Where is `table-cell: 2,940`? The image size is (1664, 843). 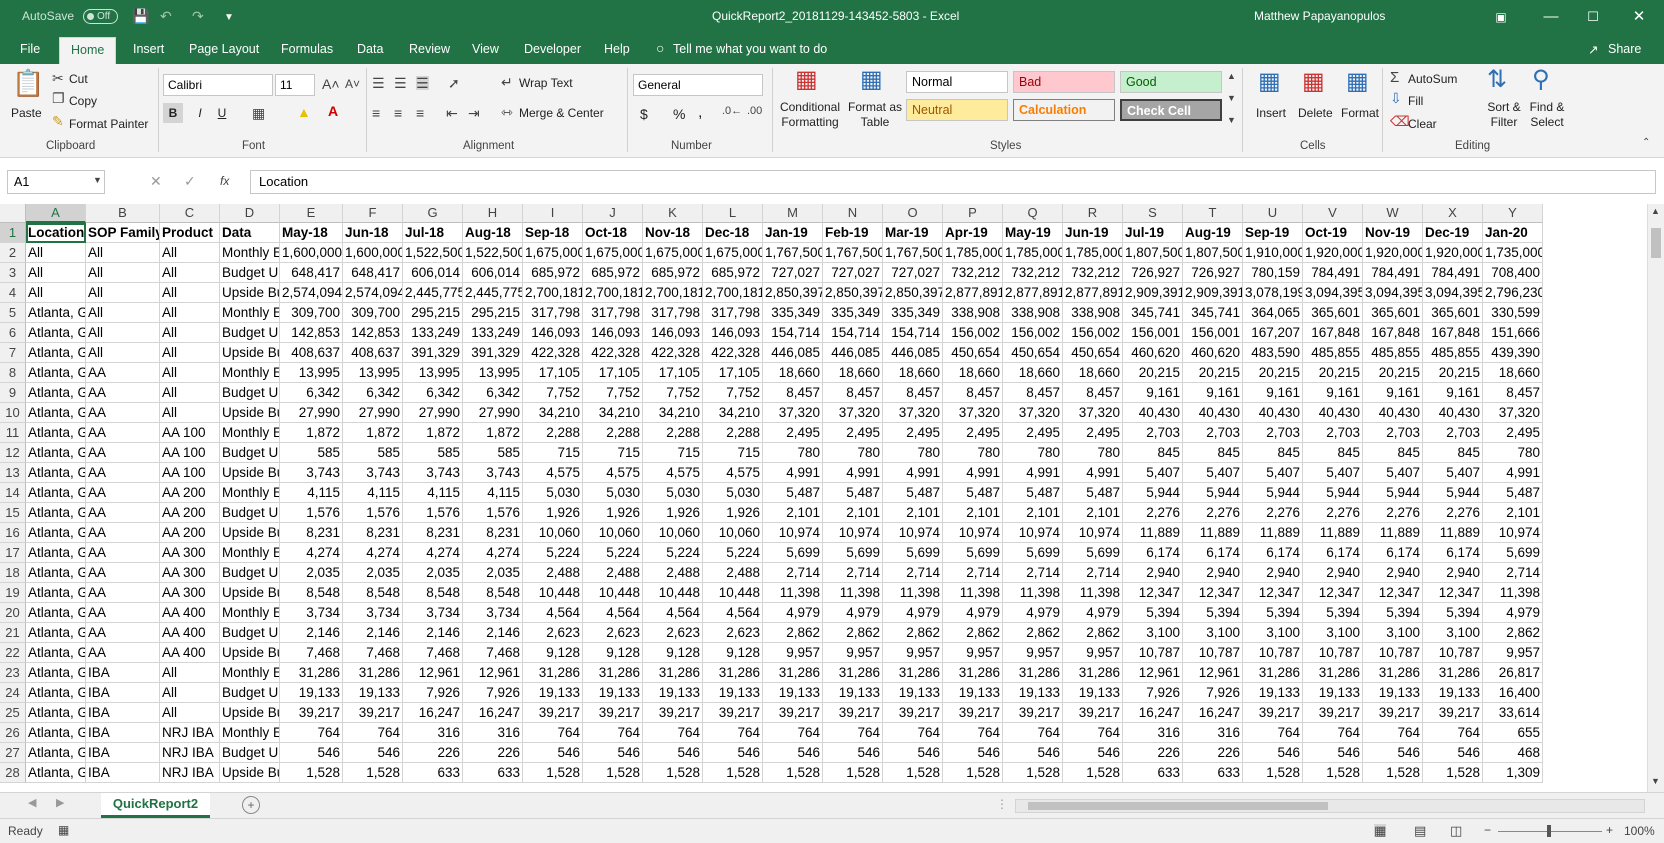
table-cell: 2,940 is located at coordinates (1393, 573).